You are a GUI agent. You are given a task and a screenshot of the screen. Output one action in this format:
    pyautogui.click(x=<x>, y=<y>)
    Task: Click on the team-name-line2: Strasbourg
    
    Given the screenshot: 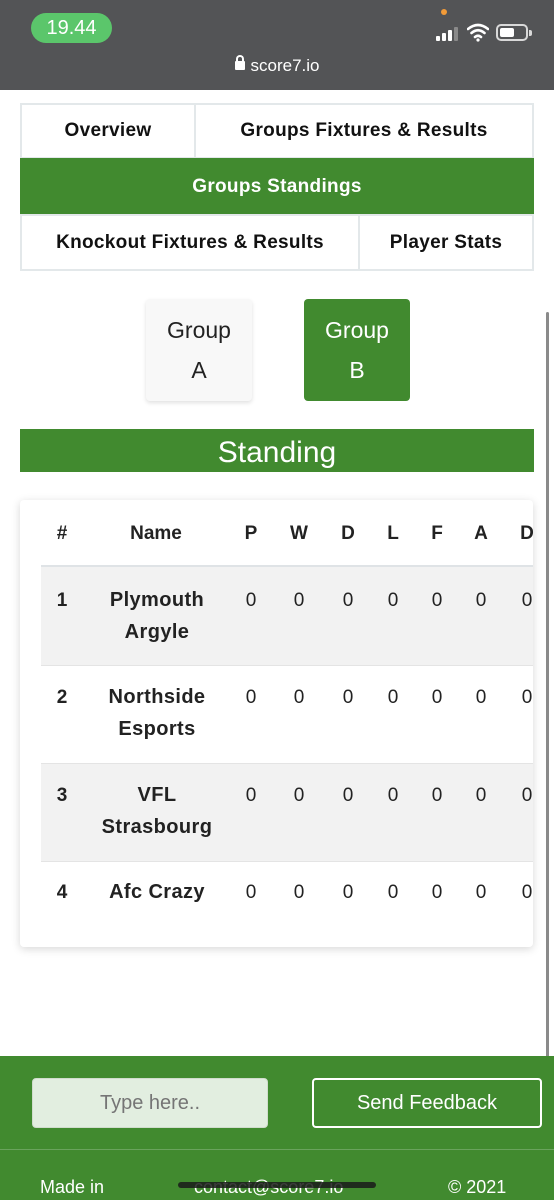 What is the action you would take?
    pyautogui.click(x=157, y=827)
    